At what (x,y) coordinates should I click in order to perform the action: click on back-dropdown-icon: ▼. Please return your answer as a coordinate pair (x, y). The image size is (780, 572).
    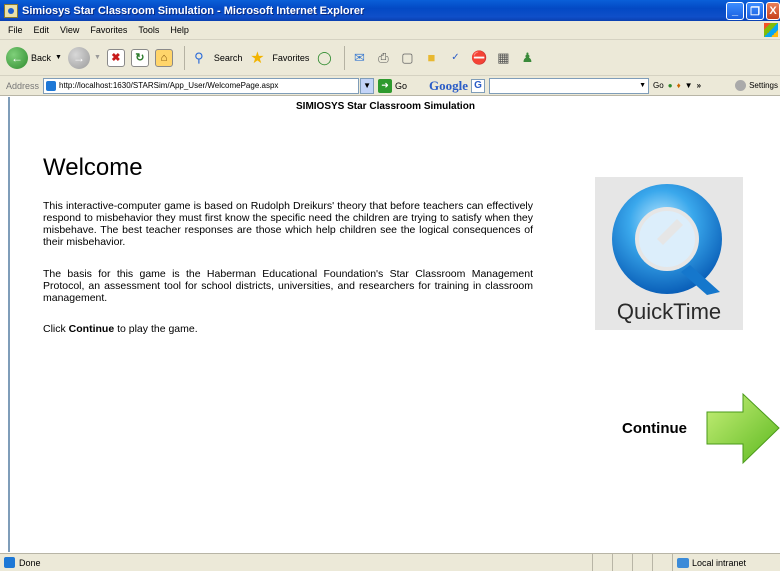
    Looking at the image, I should click on (58, 57).